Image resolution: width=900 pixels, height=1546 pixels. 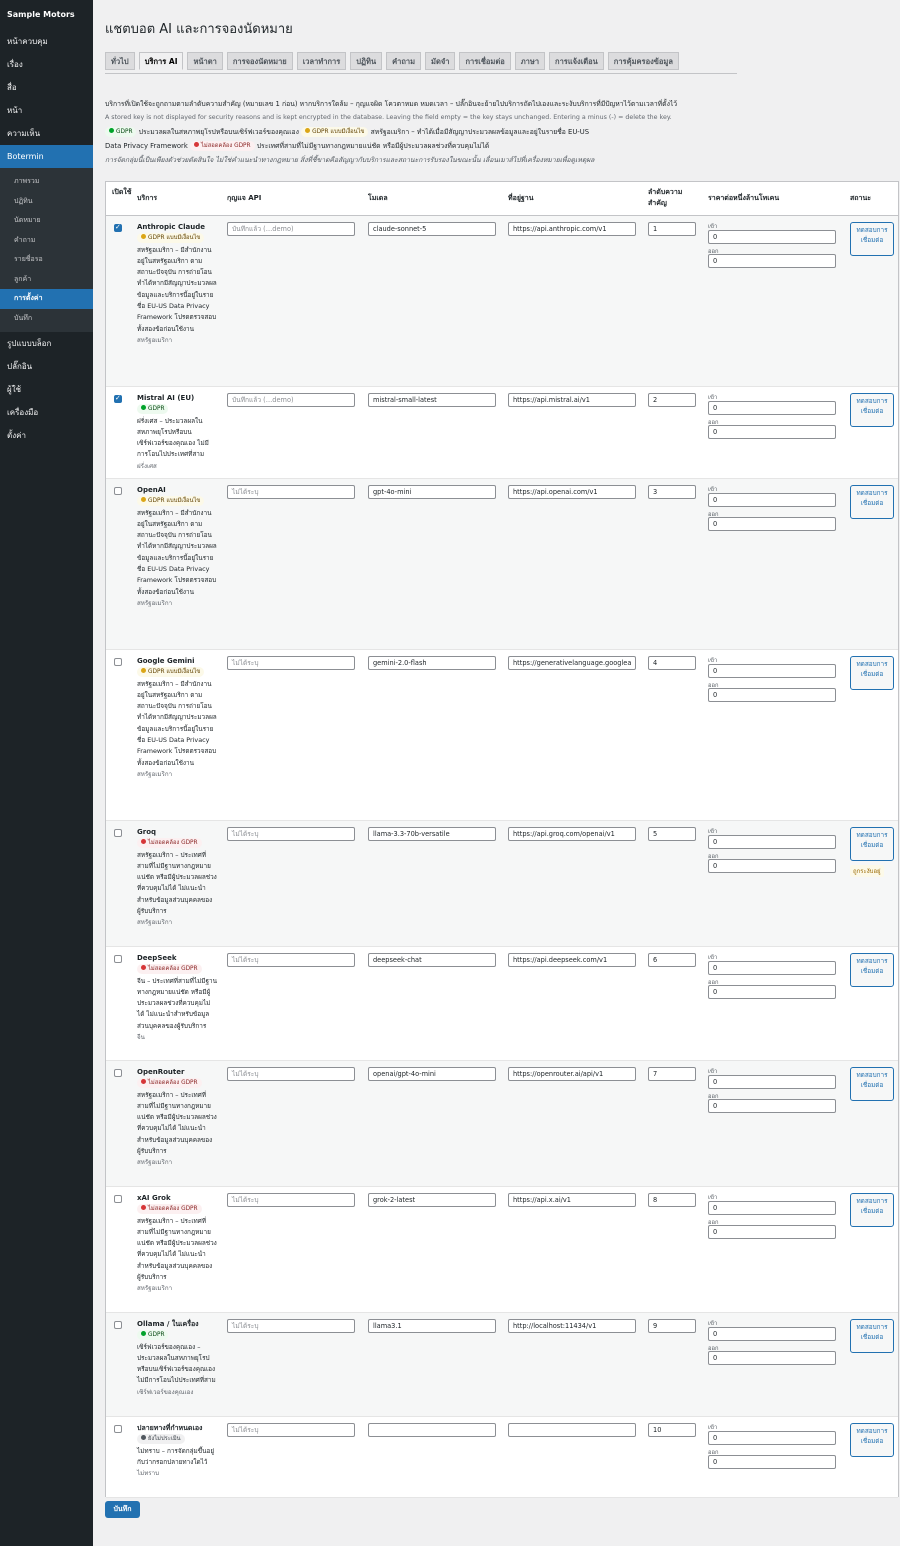 I want to click on submenu-log: บันทึก, so click(x=46, y=319).